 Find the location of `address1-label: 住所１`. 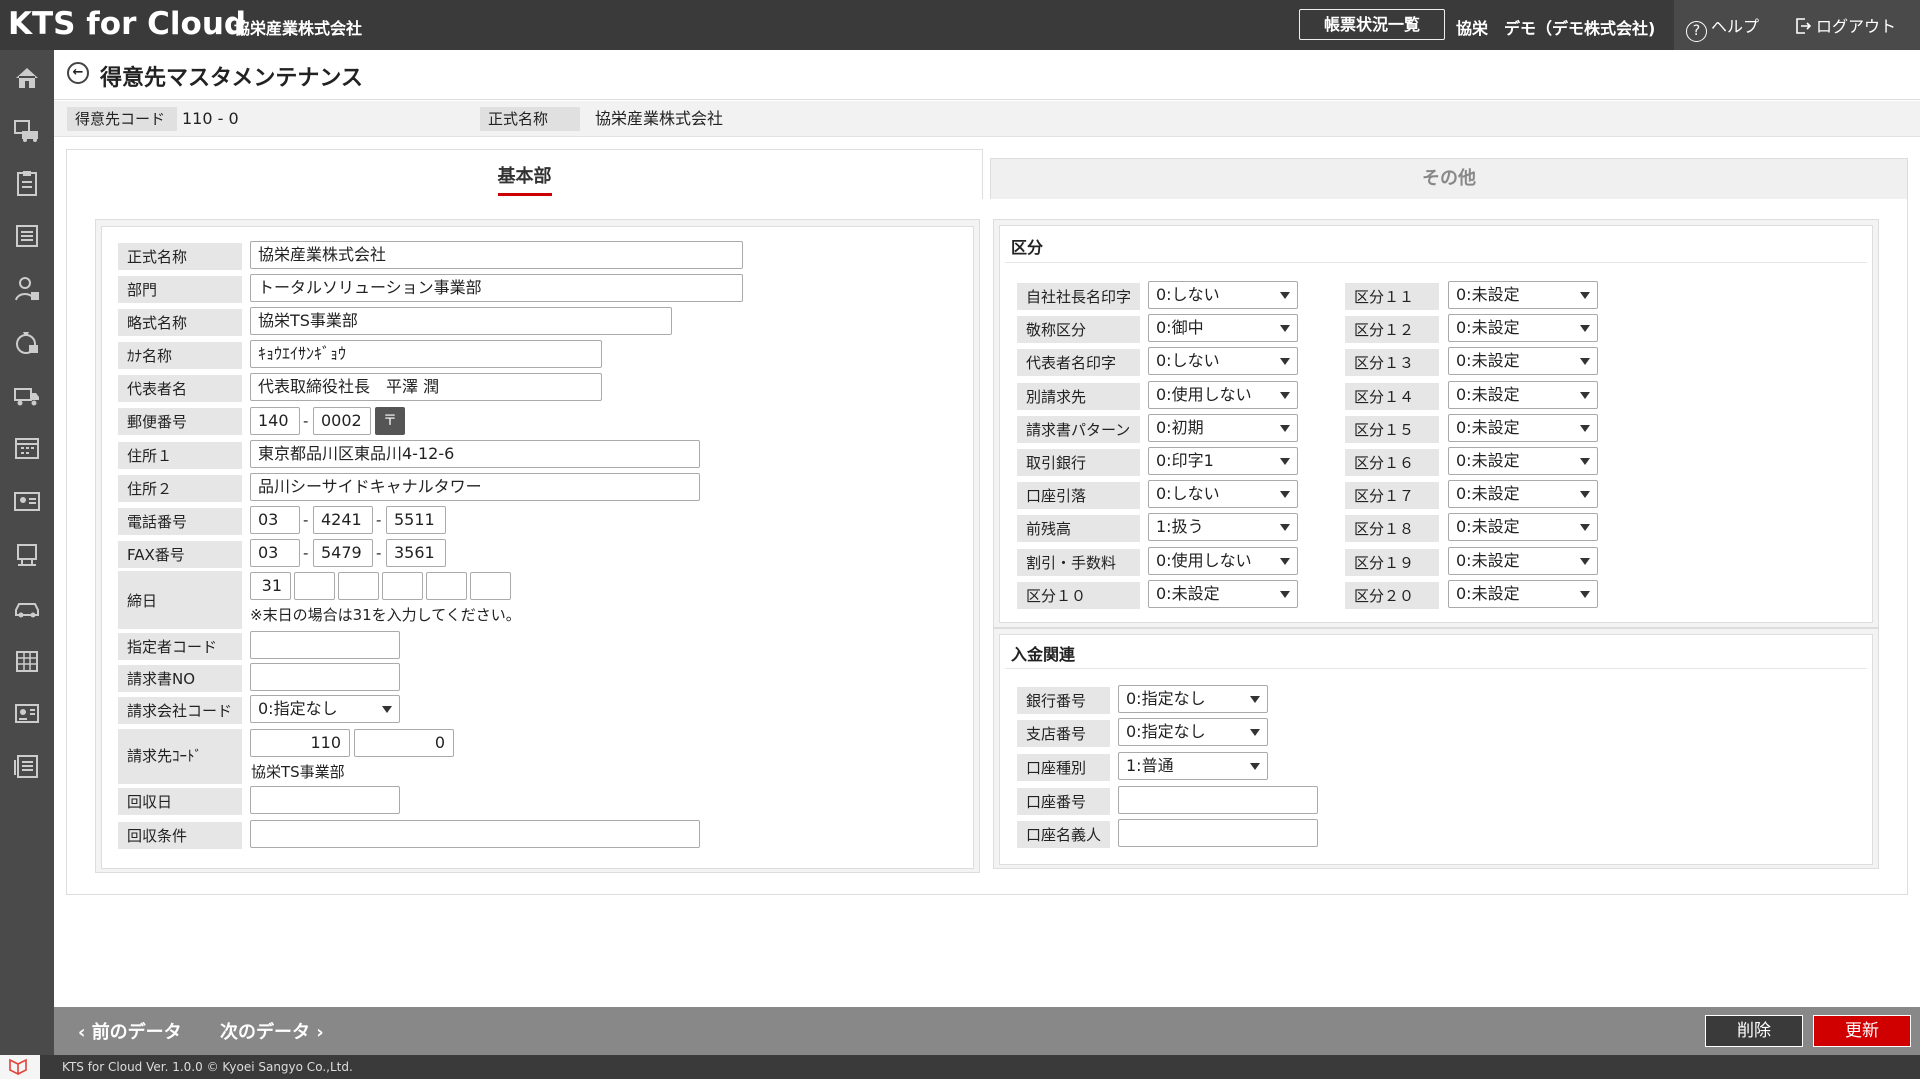

address1-label: 住所１ is located at coordinates (180, 455).